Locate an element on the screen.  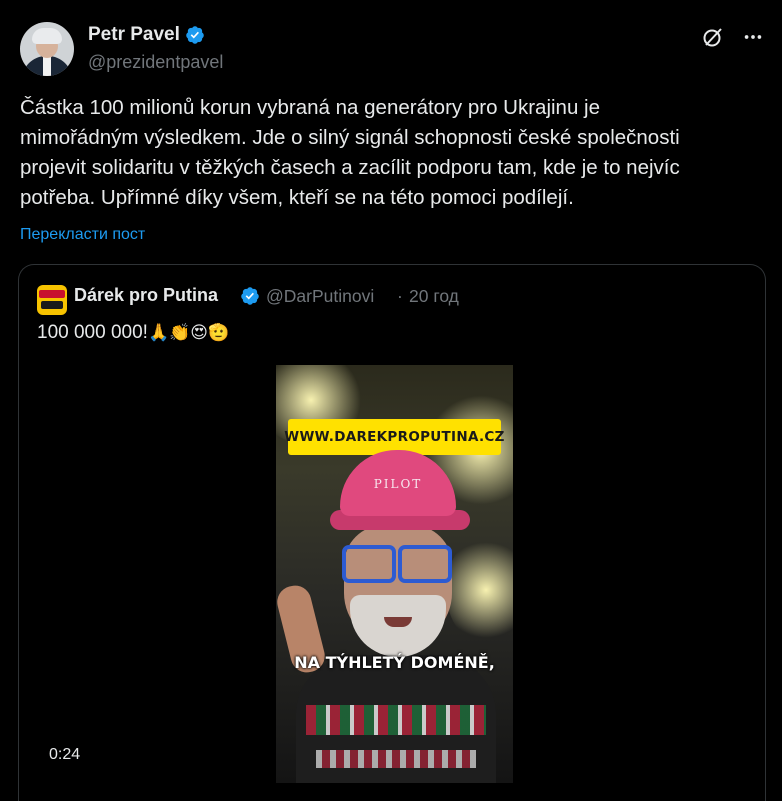
author-handle: @prezidentpavel is located at coordinates (155, 62).